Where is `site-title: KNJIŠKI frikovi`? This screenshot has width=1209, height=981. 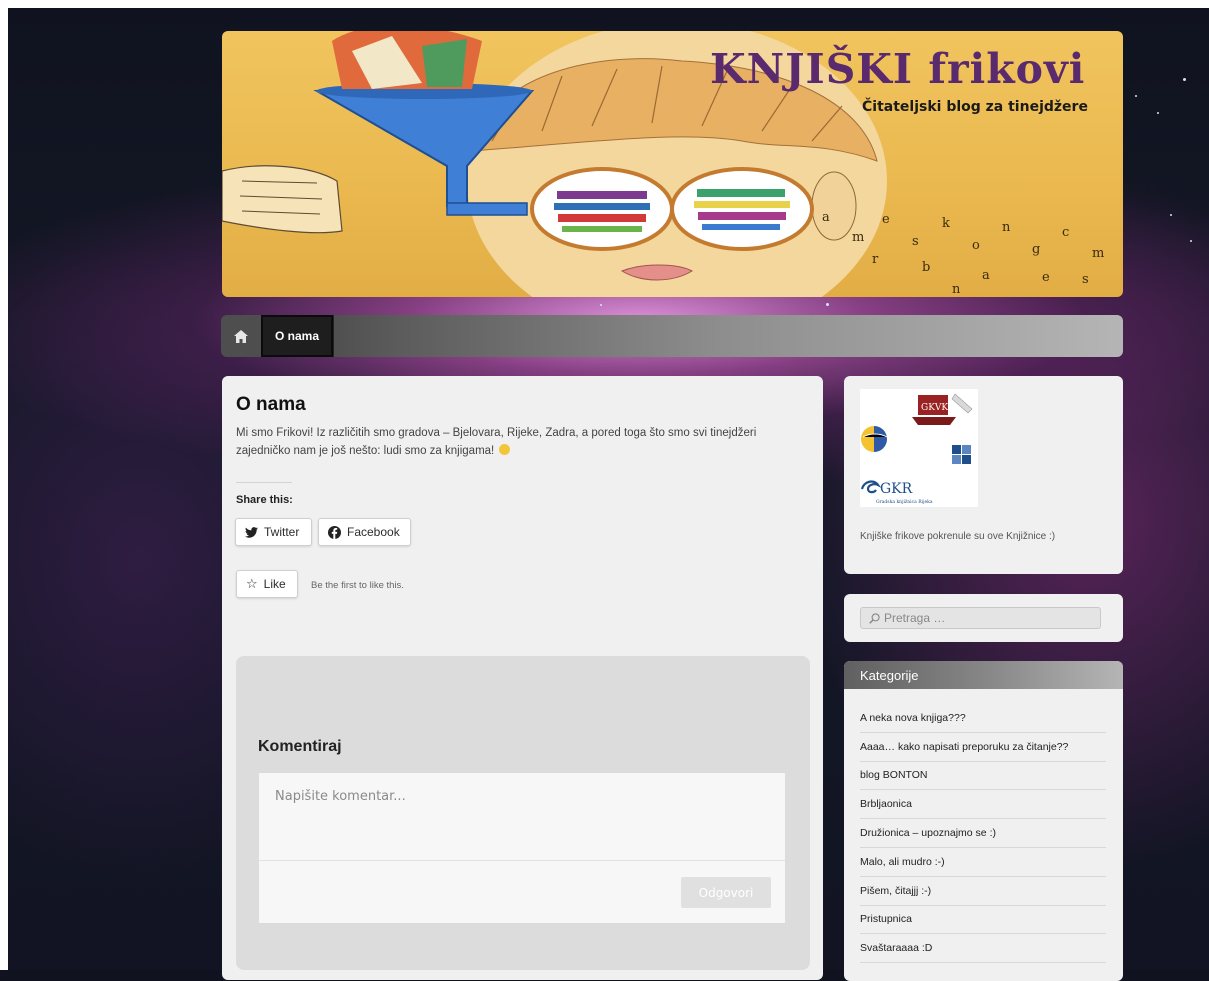
site-title: KNJIŠKI frikovi is located at coordinates (897, 69).